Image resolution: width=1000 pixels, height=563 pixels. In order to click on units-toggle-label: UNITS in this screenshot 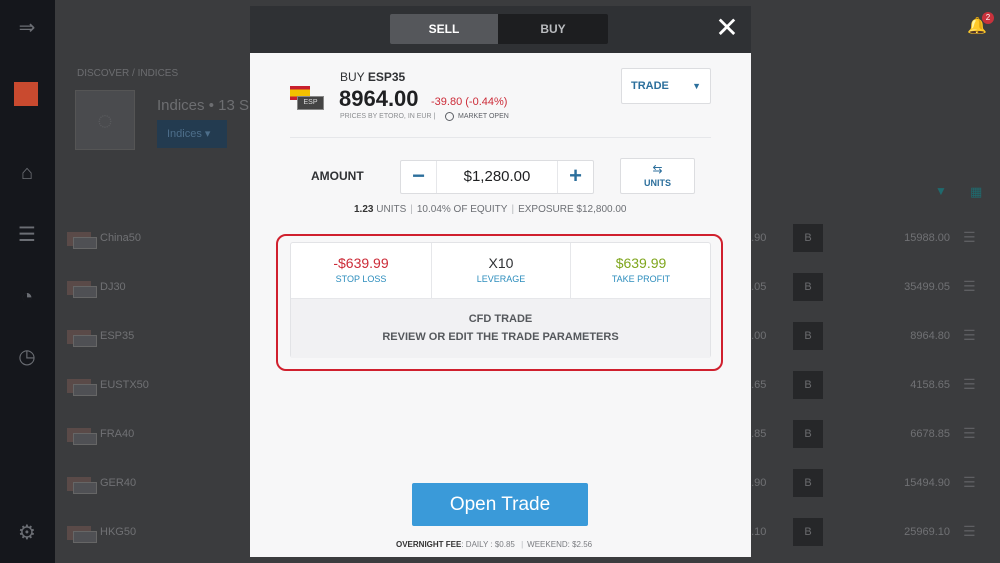, I will do `click(657, 183)`.